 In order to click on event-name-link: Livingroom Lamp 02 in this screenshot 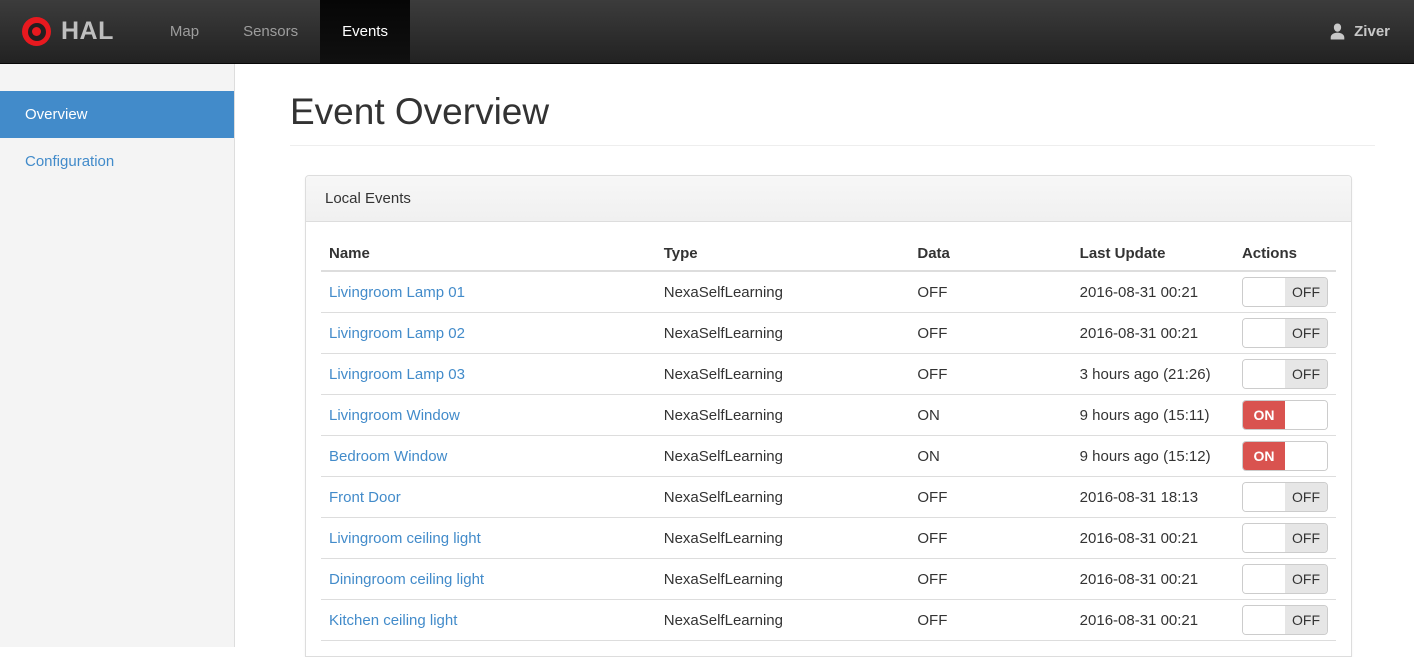, I will do `click(397, 333)`.